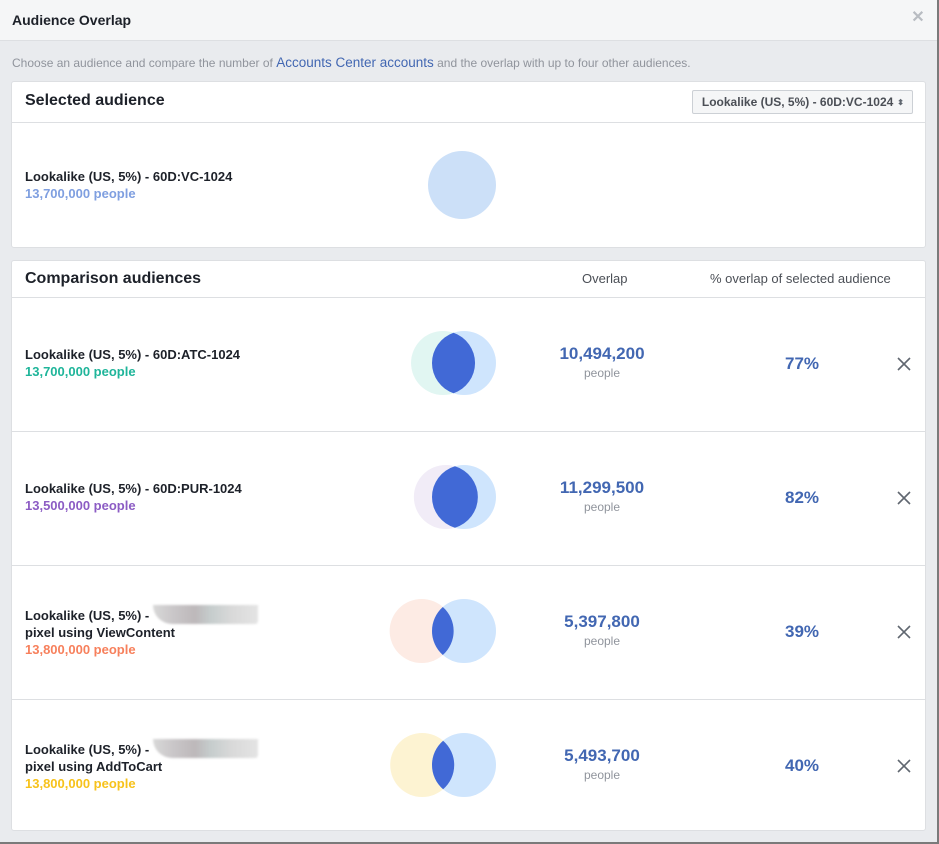 The height and width of the screenshot is (844, 939). What do you see at coordinates (802, 765) in the screenshot?
I see `percent-overlap: 40%` at bounding box center [802, 765].